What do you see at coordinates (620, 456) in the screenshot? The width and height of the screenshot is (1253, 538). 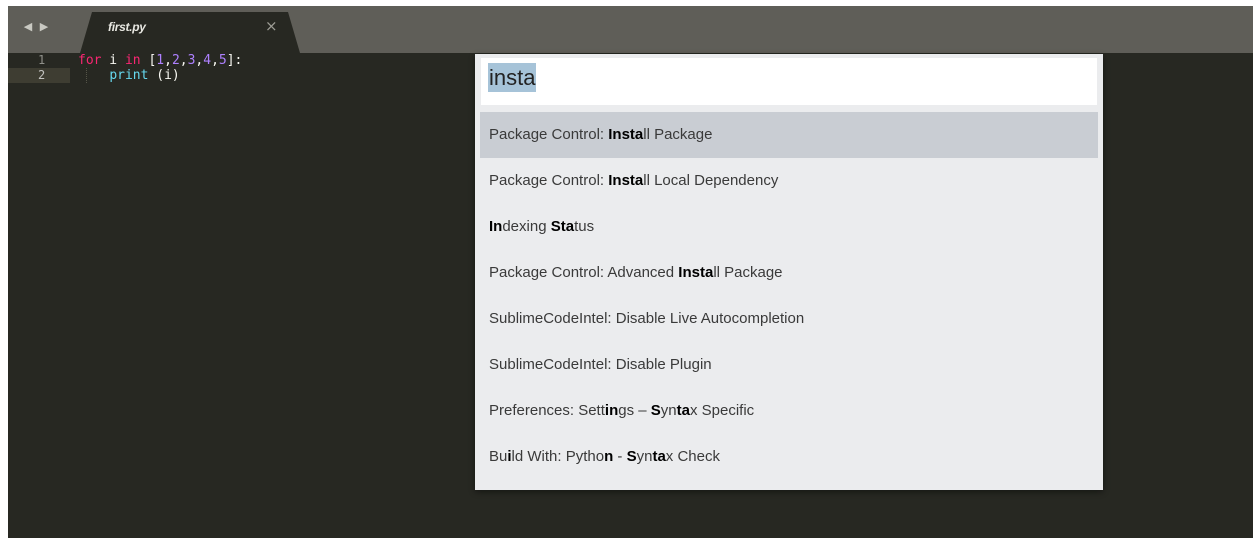 I see `item-text: -` at bounding box center [620, 456].